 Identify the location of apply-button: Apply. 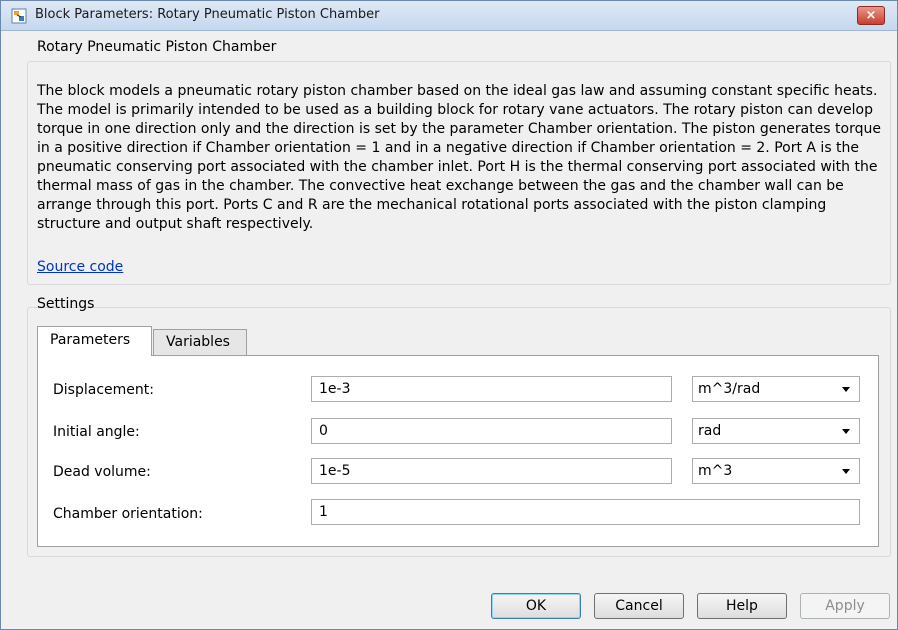
(845, 606).